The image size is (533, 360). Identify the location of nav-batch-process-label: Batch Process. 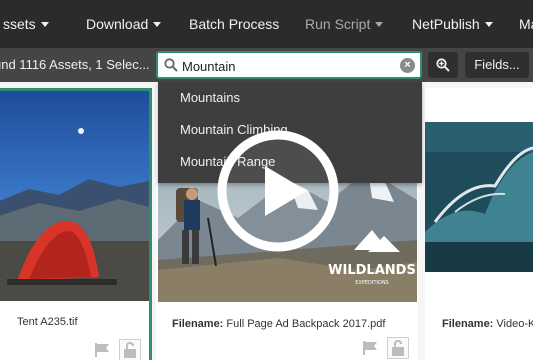
(234, 24).